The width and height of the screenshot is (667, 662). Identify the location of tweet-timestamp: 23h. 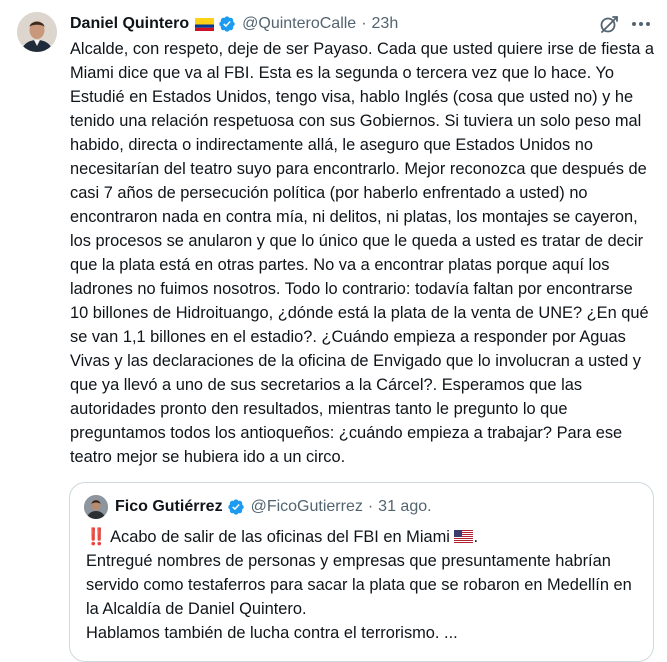
(385, 24).